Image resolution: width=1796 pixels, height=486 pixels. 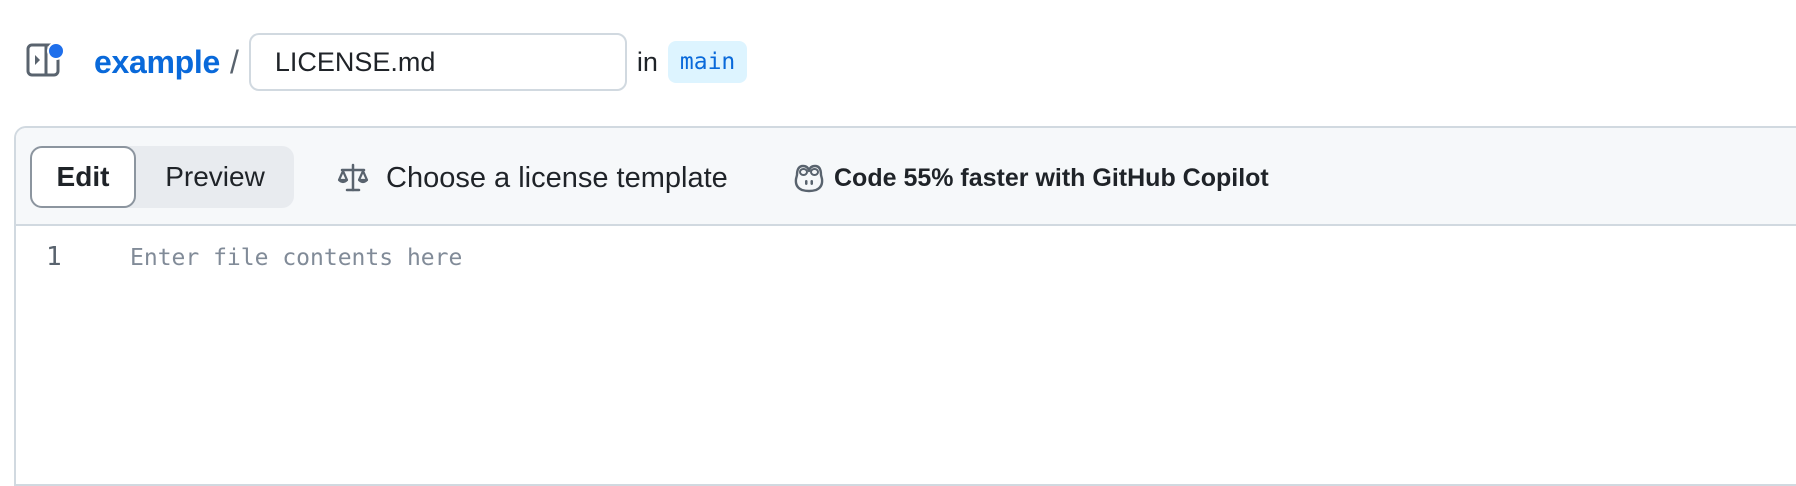 What do you see at coordinates (557, 177) in the screenshot?
I see `license-template-label: Choose a license template` at bounding box center [557, 177].